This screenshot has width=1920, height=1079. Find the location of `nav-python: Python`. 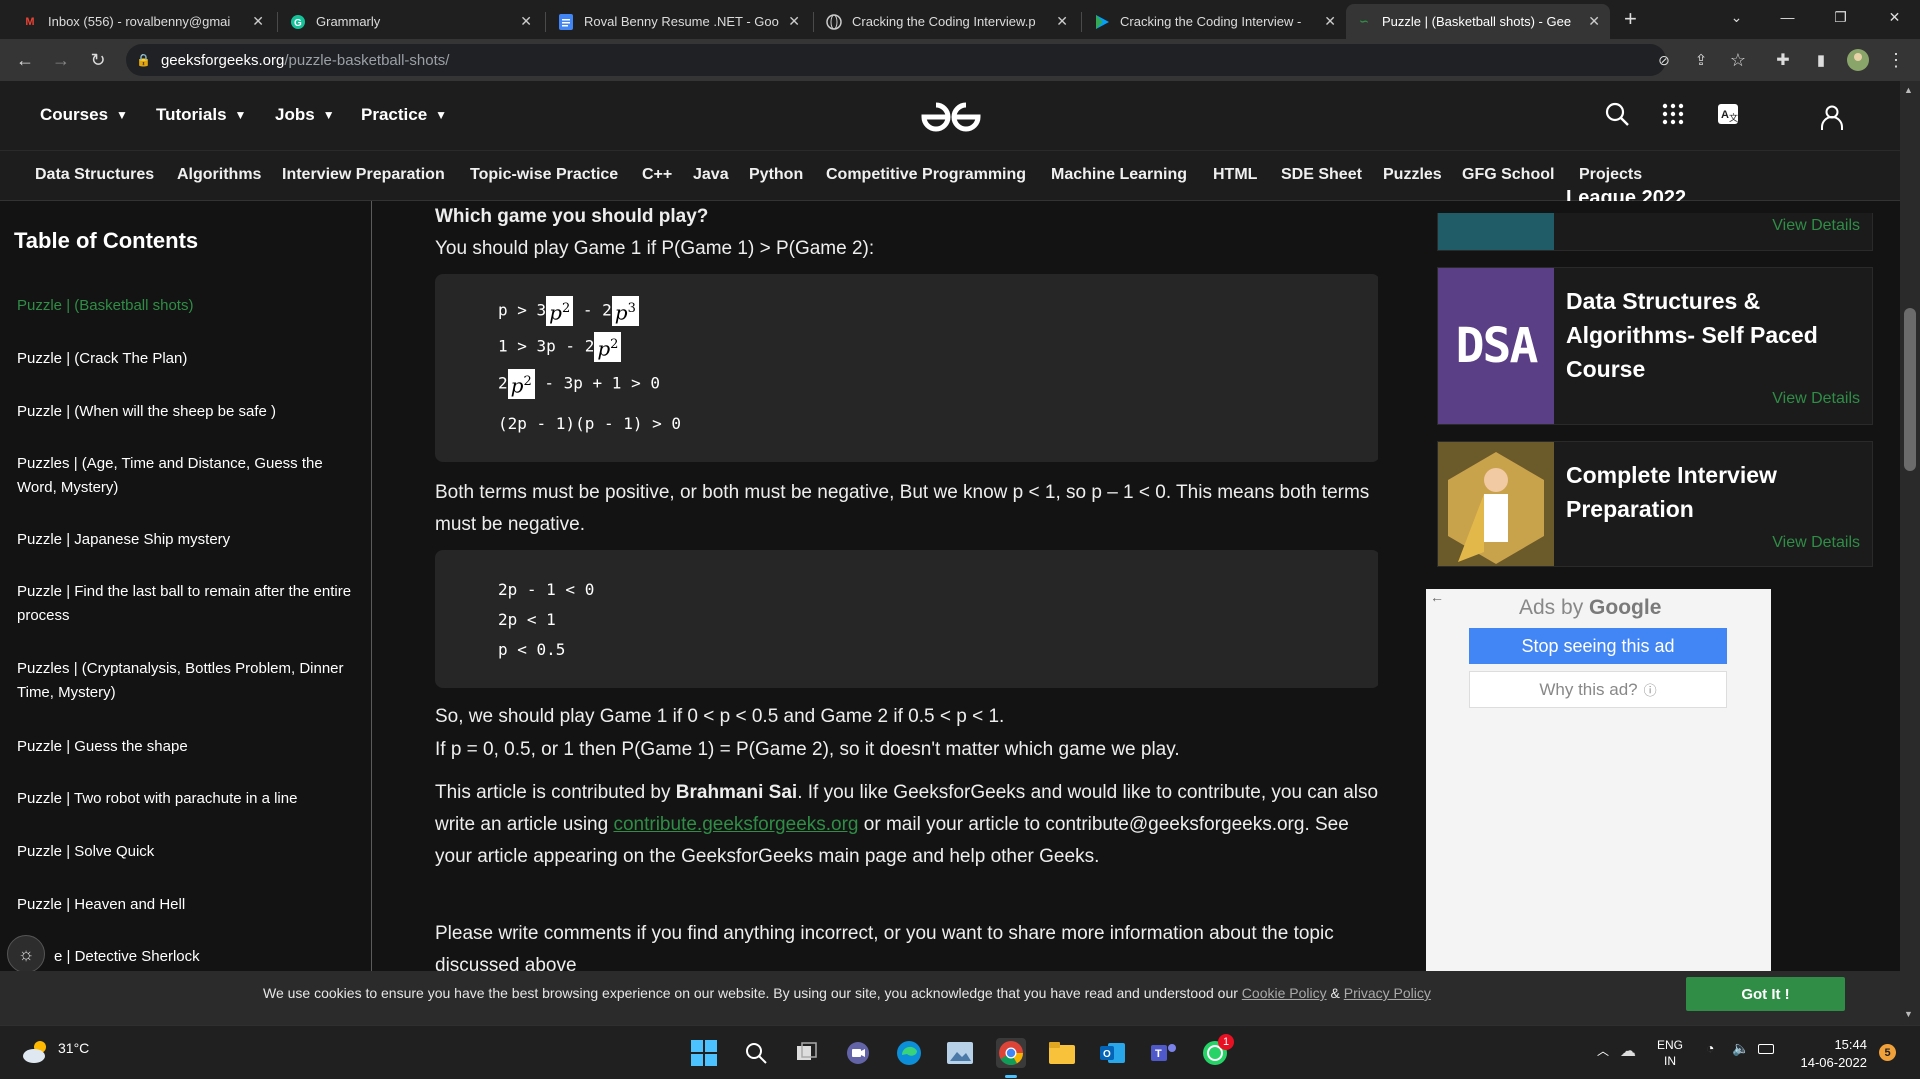

nav-python: Python is located at coordinates (776, 175).